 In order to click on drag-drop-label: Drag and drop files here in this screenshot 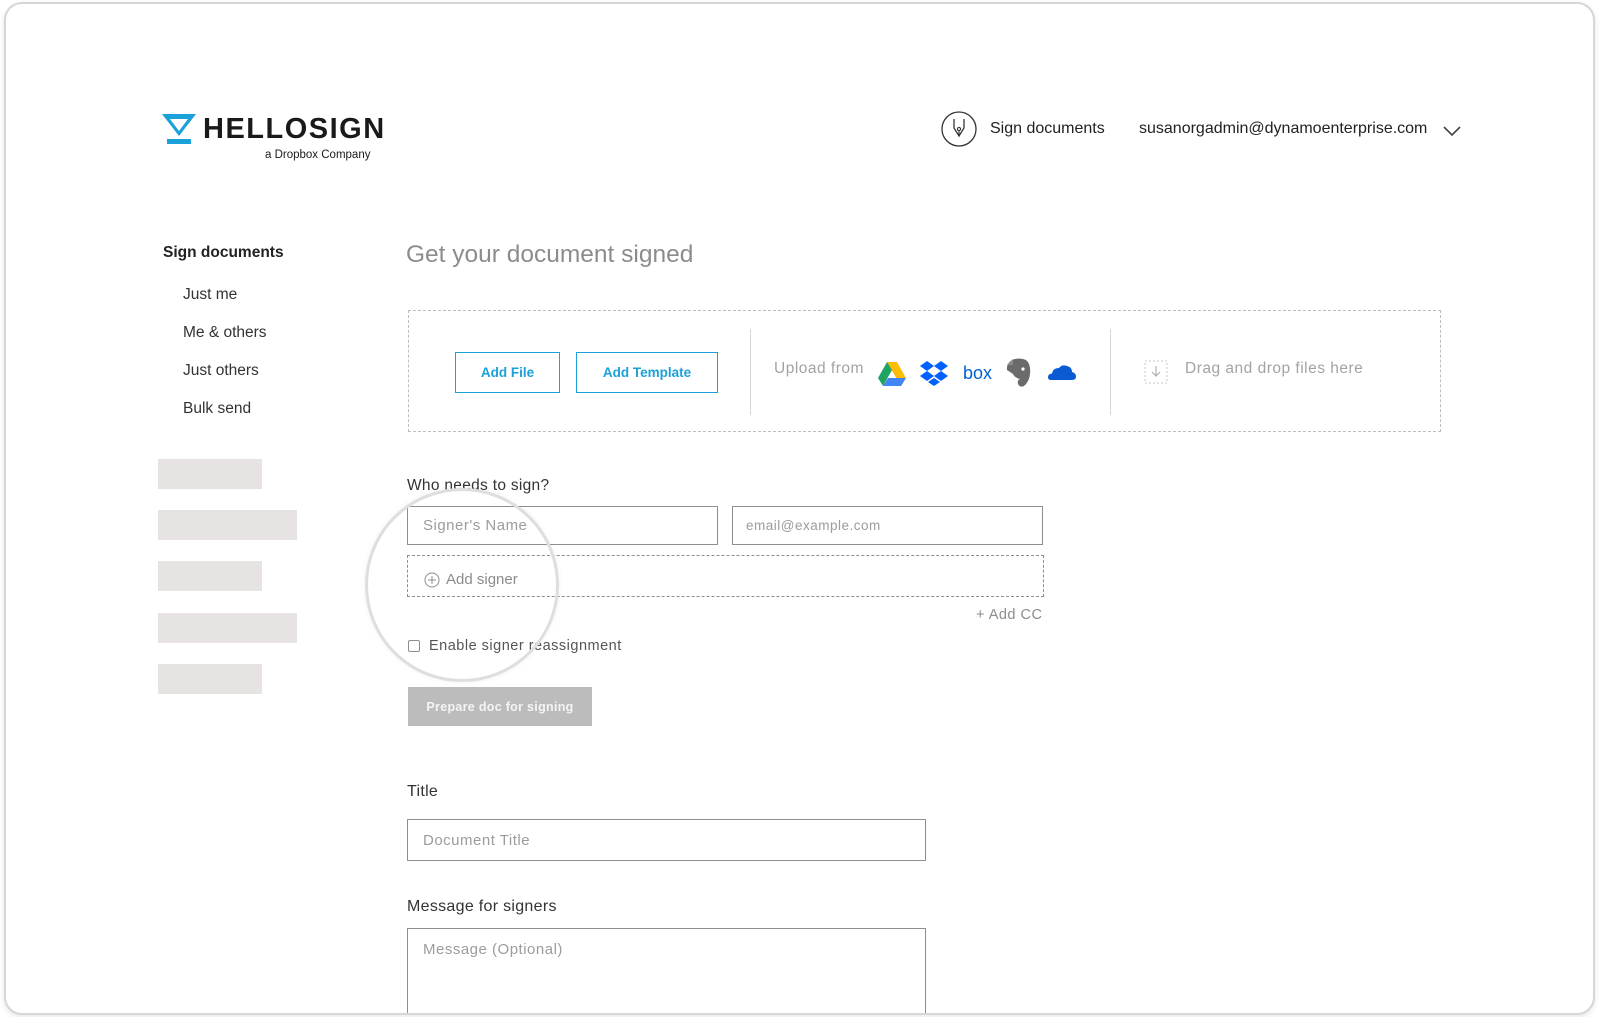, I will do `click(1274, 368)`.